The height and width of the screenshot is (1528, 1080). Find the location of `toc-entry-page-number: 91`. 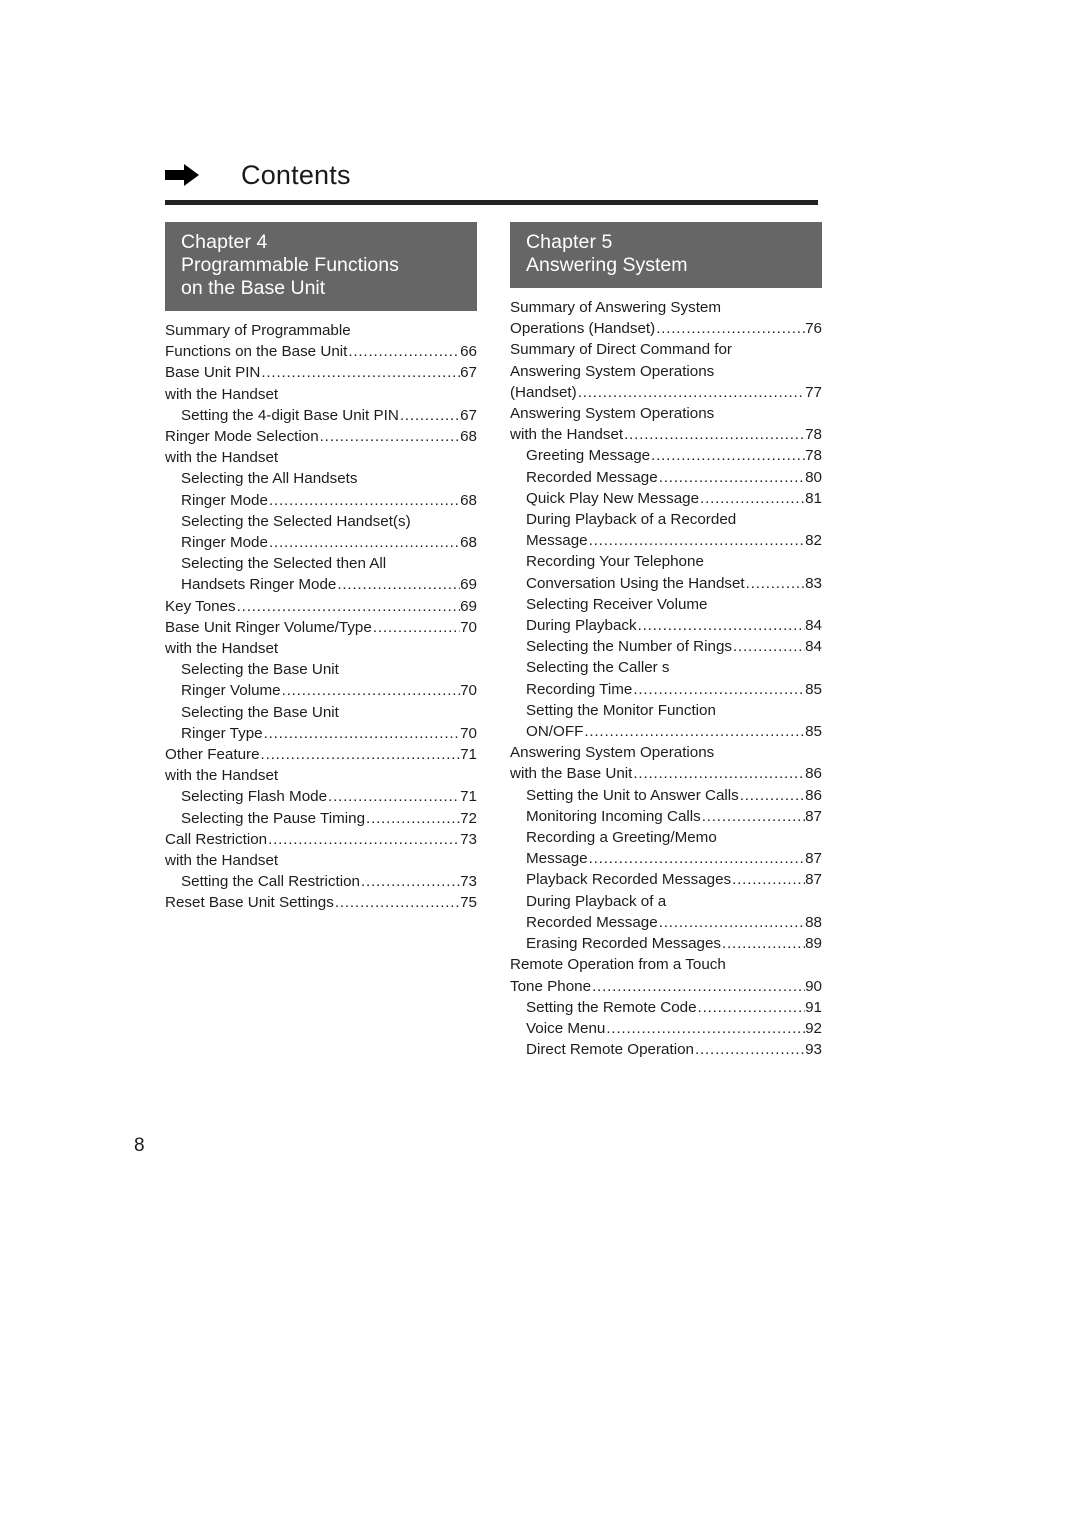

toc-entry-page-number: 91 is located at coordinates (813, 1007).